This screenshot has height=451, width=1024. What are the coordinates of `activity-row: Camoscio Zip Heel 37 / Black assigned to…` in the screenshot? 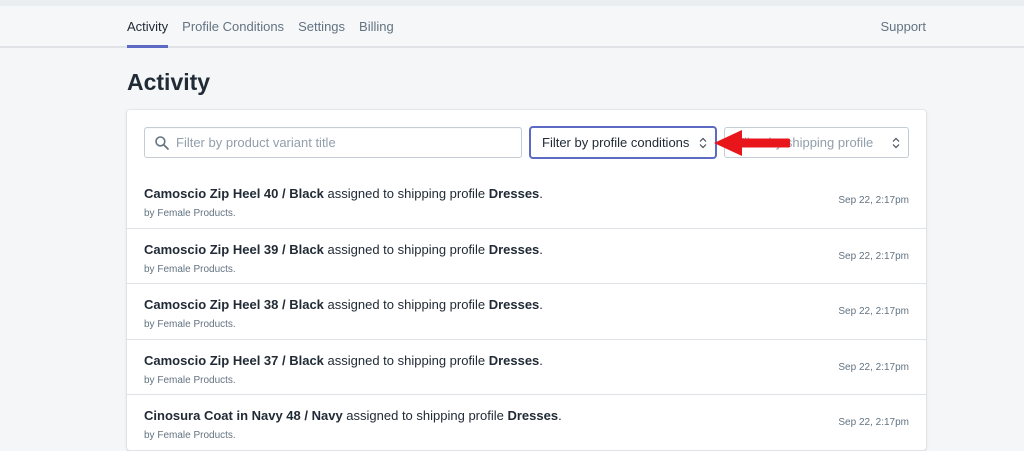 It's located at (526, 367).